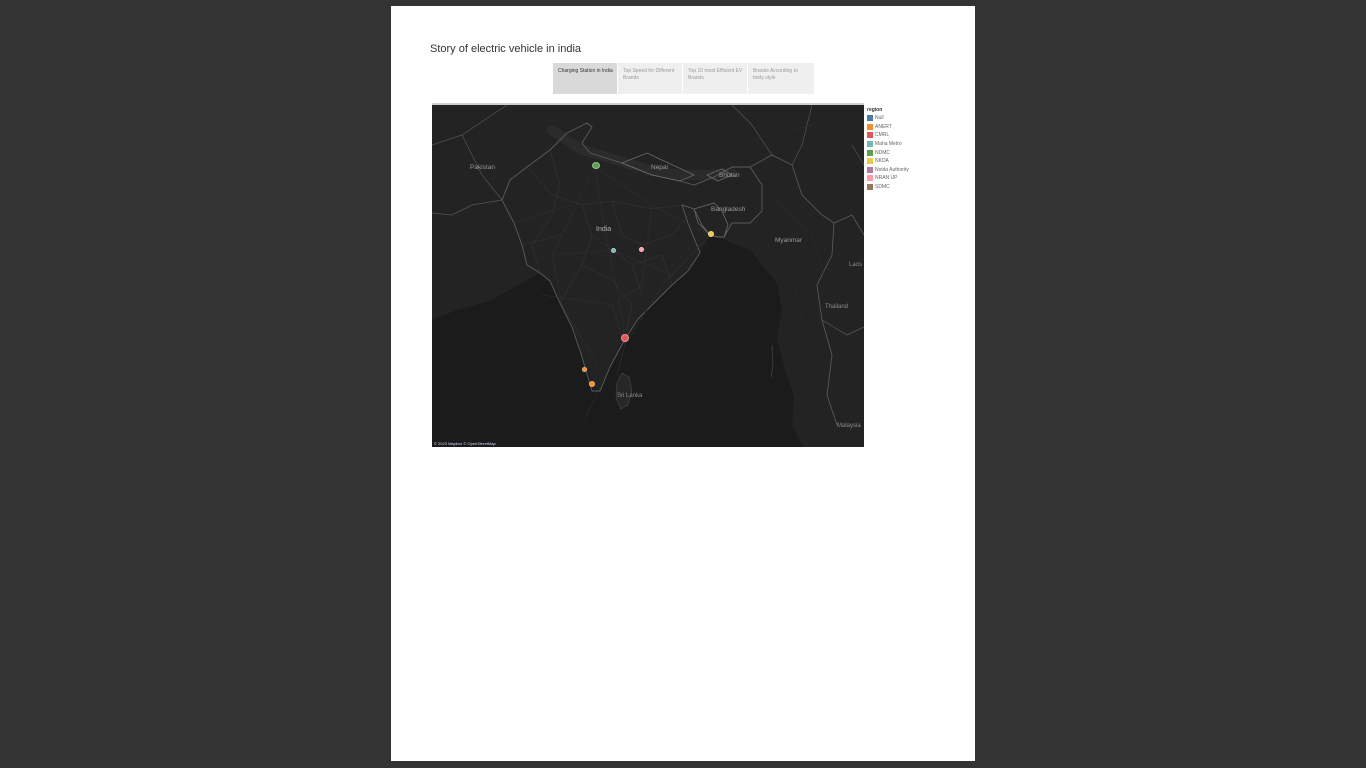 Image resolution: width=1366 pixels, height=768 pixels. What do you see at coordinates (630, 396) in the screenshot?
I see `map-label-sri-lanka: Sri Lanka` at bounding box center [630, 396].